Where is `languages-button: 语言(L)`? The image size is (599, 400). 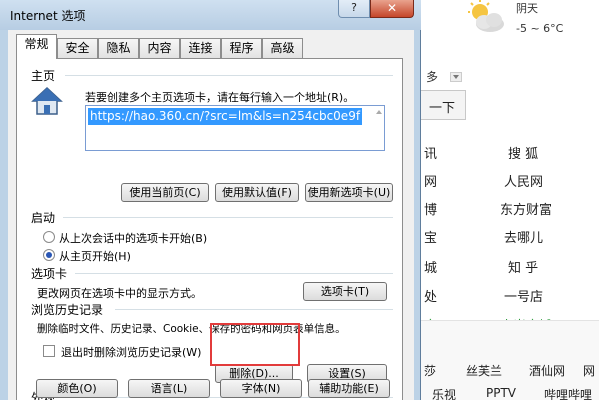 languages-button: 语言(L) is located at coordinates (169, 388).